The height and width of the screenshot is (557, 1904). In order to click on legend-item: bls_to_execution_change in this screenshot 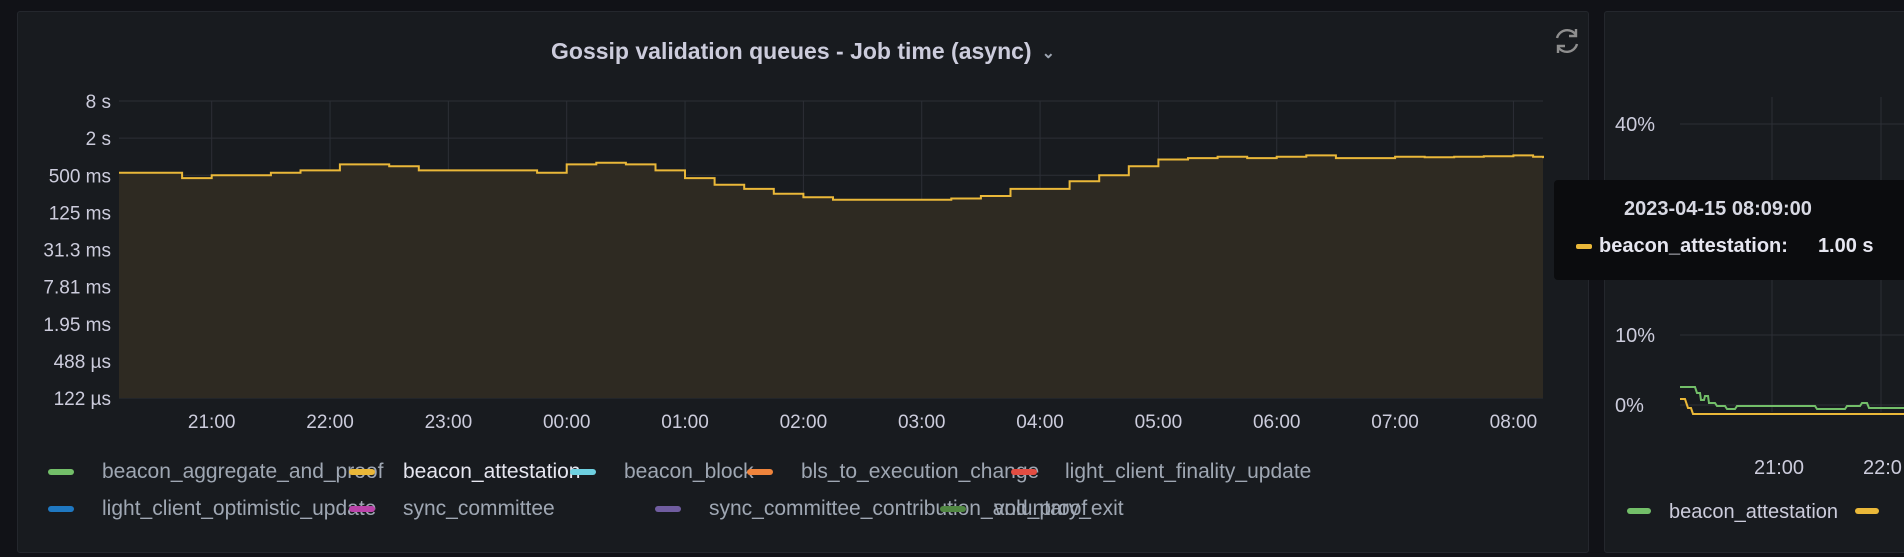, I will do `click(893, 472)`.